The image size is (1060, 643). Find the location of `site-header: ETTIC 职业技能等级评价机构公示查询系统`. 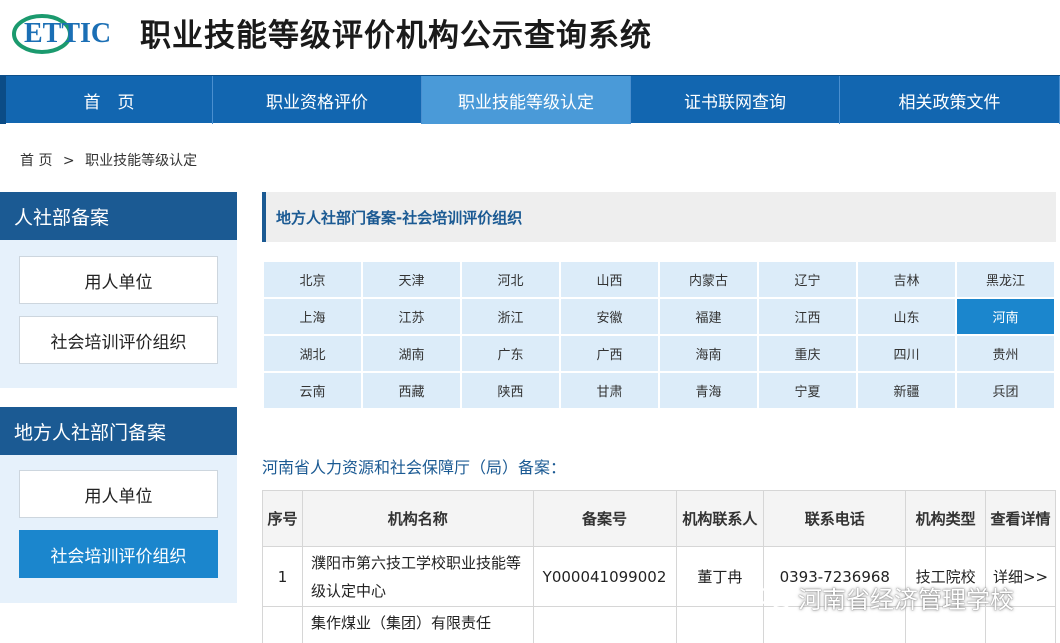

site-header: ETTIC 职业技能等级评价机构公示查询系统 is located at coordinates (530, 37).